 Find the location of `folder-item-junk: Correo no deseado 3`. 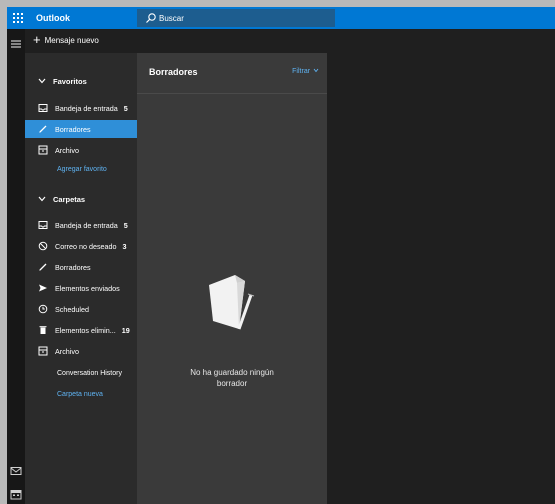

folder-item-junk: Correo no deseado 3 is located at coordinates (81, 246).